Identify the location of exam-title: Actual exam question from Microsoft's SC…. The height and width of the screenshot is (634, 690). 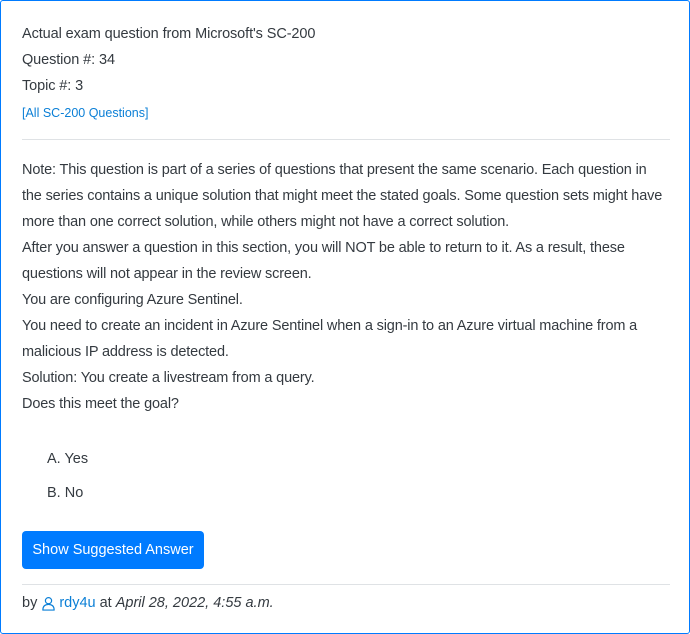
(169, 34).